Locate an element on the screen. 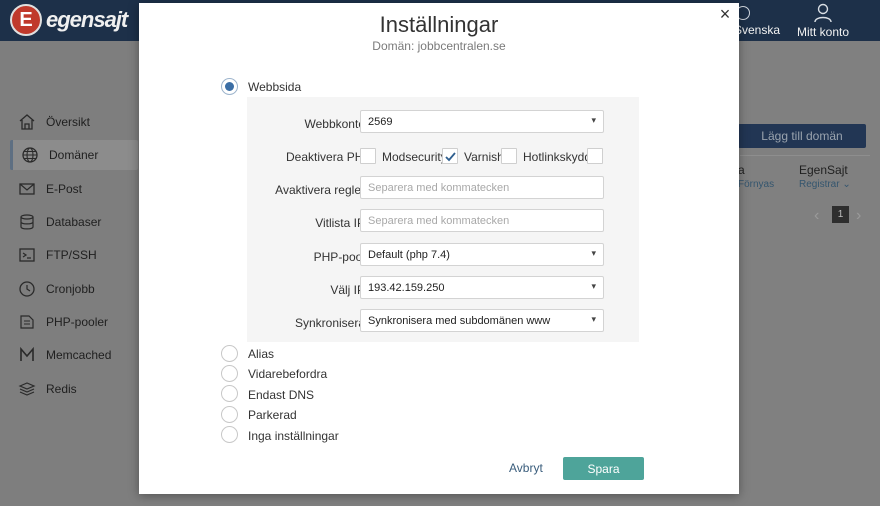 The image size is (880, 506). add-domain-button: Lägg till domän is located at coordinates (802, 136).